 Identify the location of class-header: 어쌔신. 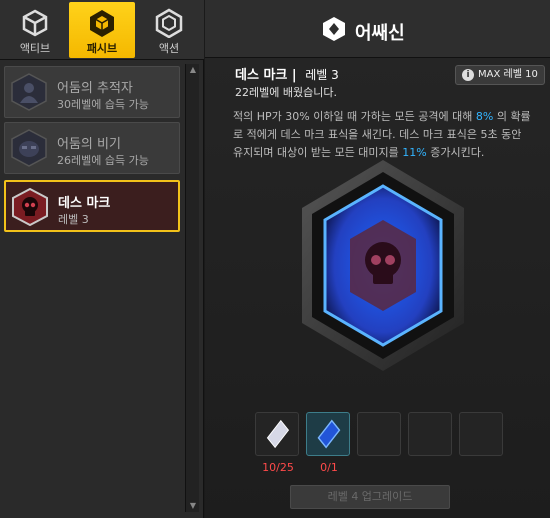
(377, 29).